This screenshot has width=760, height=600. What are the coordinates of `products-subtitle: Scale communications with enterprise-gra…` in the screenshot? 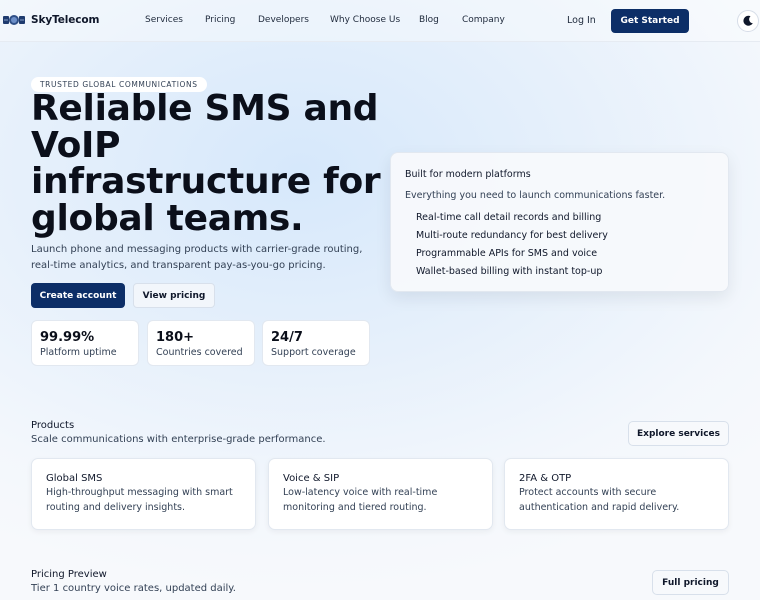 It's located at (178, 439).